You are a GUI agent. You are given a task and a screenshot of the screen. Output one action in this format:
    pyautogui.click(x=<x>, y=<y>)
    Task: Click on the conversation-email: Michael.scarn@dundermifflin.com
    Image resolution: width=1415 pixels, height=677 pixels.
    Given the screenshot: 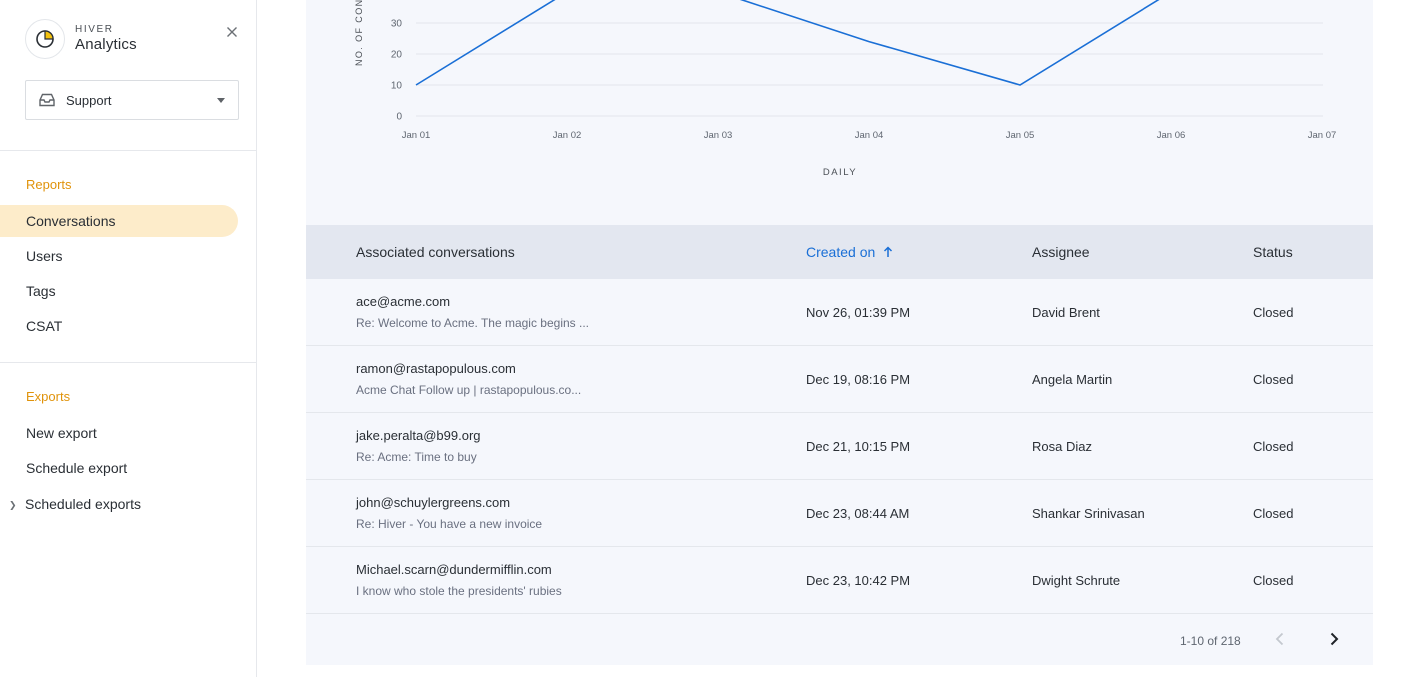 What is the action you would take?
    pyautogui.click(x=454, y=569)
    